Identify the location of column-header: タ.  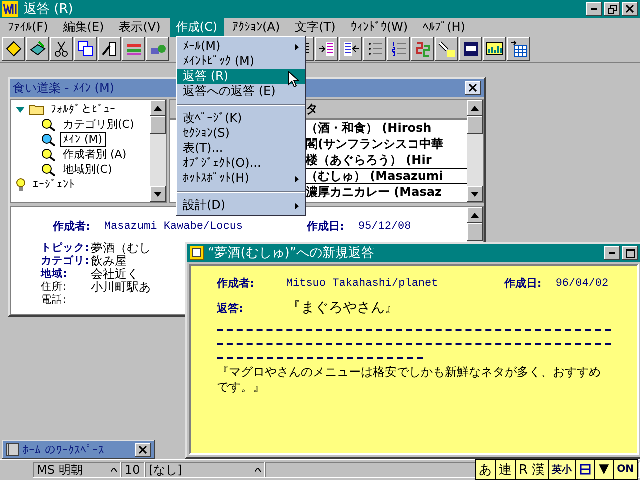
(312, 109).